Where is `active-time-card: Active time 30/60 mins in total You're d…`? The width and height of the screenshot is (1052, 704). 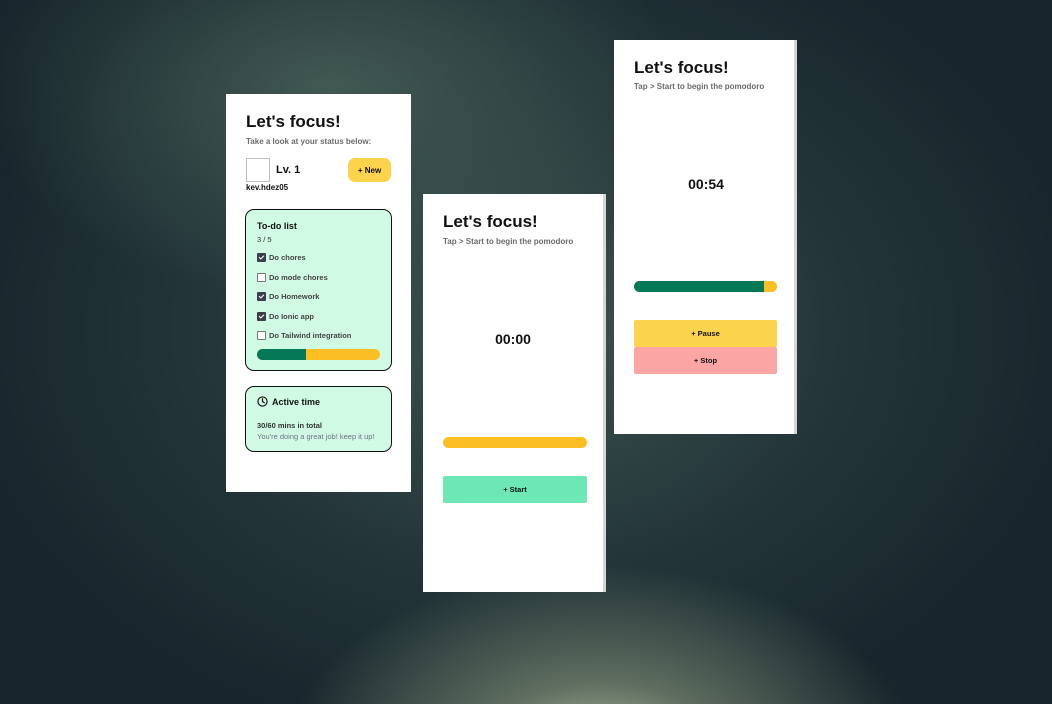 active-time-card: Active time 30/60 mins in total You're d… is located at coordinates (318, 419).